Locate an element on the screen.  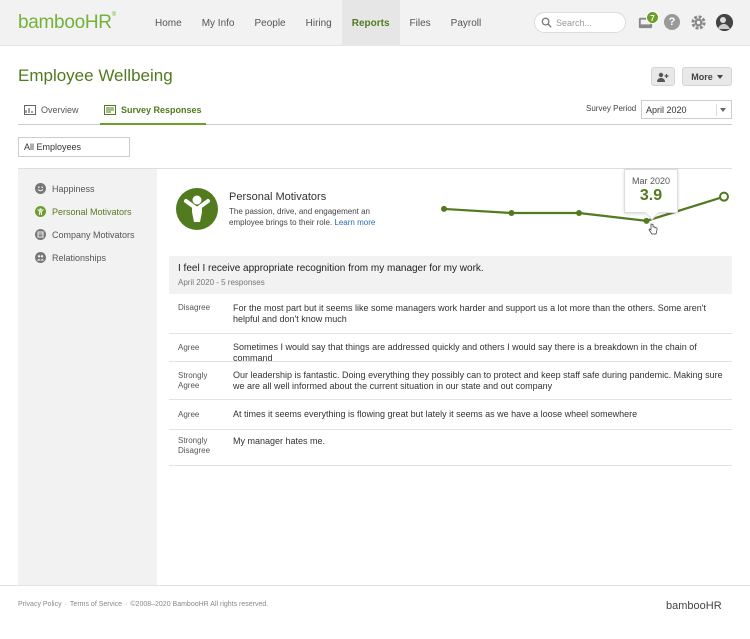
motivator-title: Personal Motivators is located at coordinates (278, 197).